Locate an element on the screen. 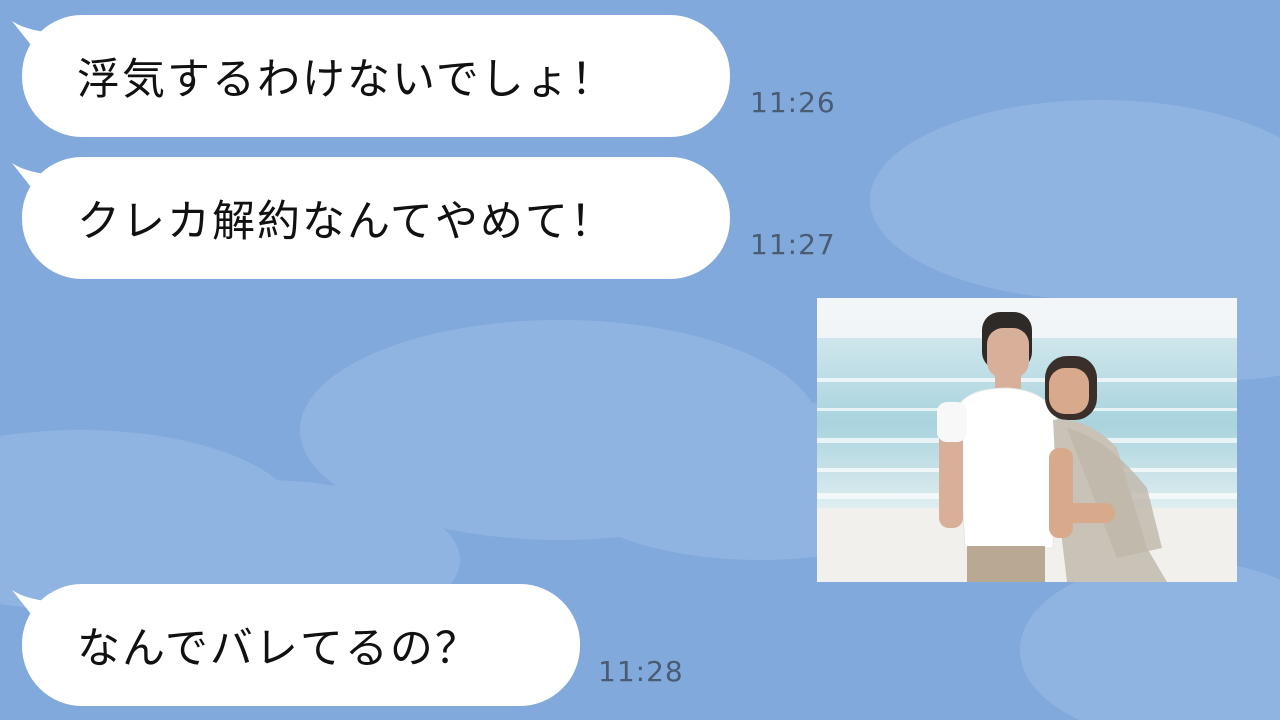  message-timestamp: 11:27 is located at coordinates (793, 244).